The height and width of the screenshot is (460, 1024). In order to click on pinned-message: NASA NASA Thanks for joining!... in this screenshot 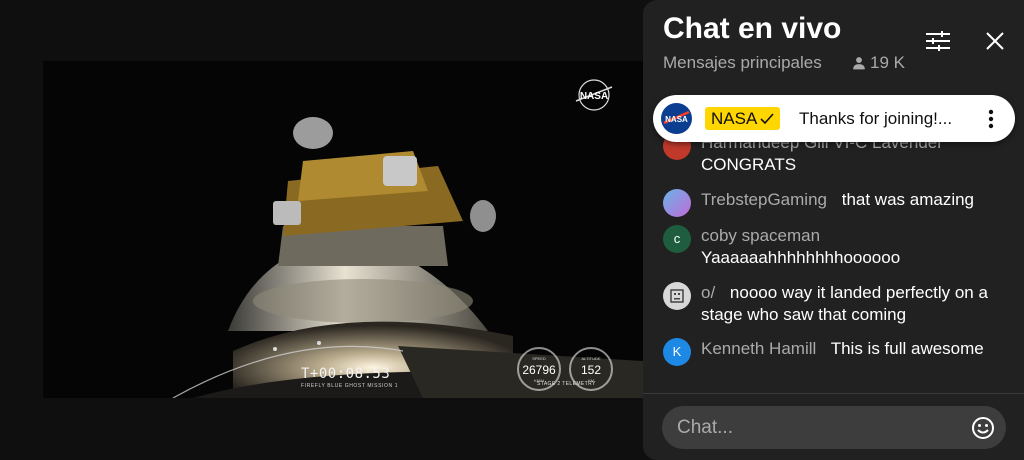, I will do `click(834, 118)`.